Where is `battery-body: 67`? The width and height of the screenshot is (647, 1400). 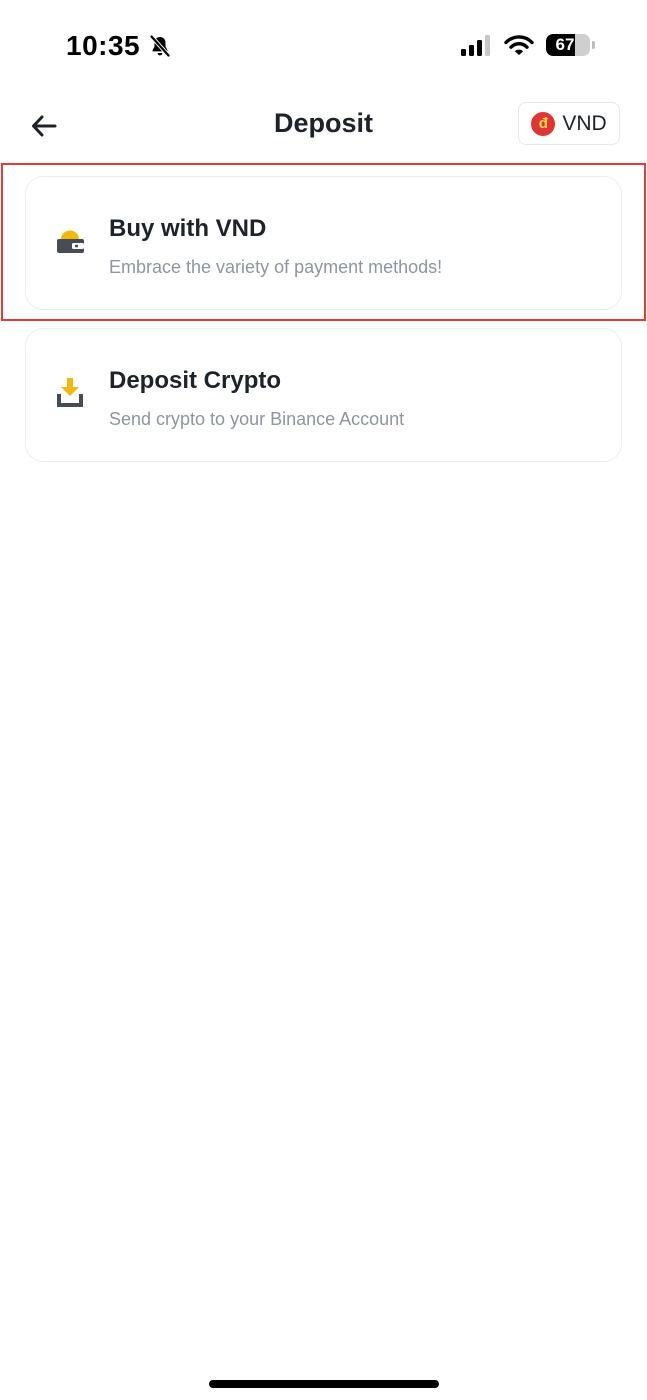
battery-body: 67 is located at coordinates (568, 45).